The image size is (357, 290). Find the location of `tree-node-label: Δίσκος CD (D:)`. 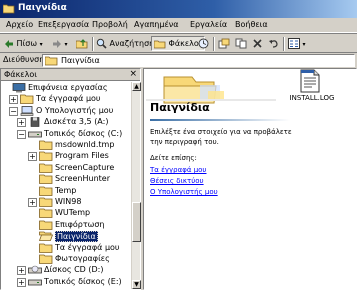

tree-node-label: Δίσκος CD (D:) is located at coordinates (74, 270).